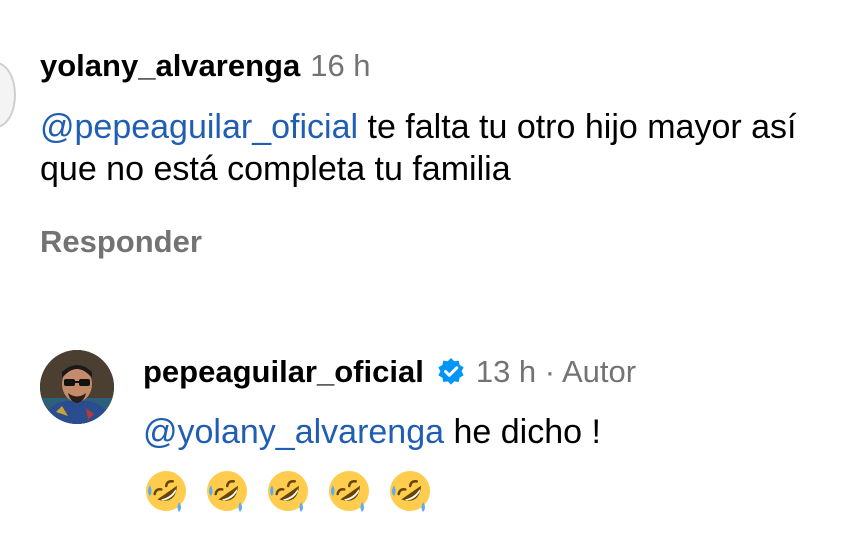 This screenshot has width=852, height=541. I want to click on reply-text: @yolany_alvarenga he dicho !, so click(372, 432).